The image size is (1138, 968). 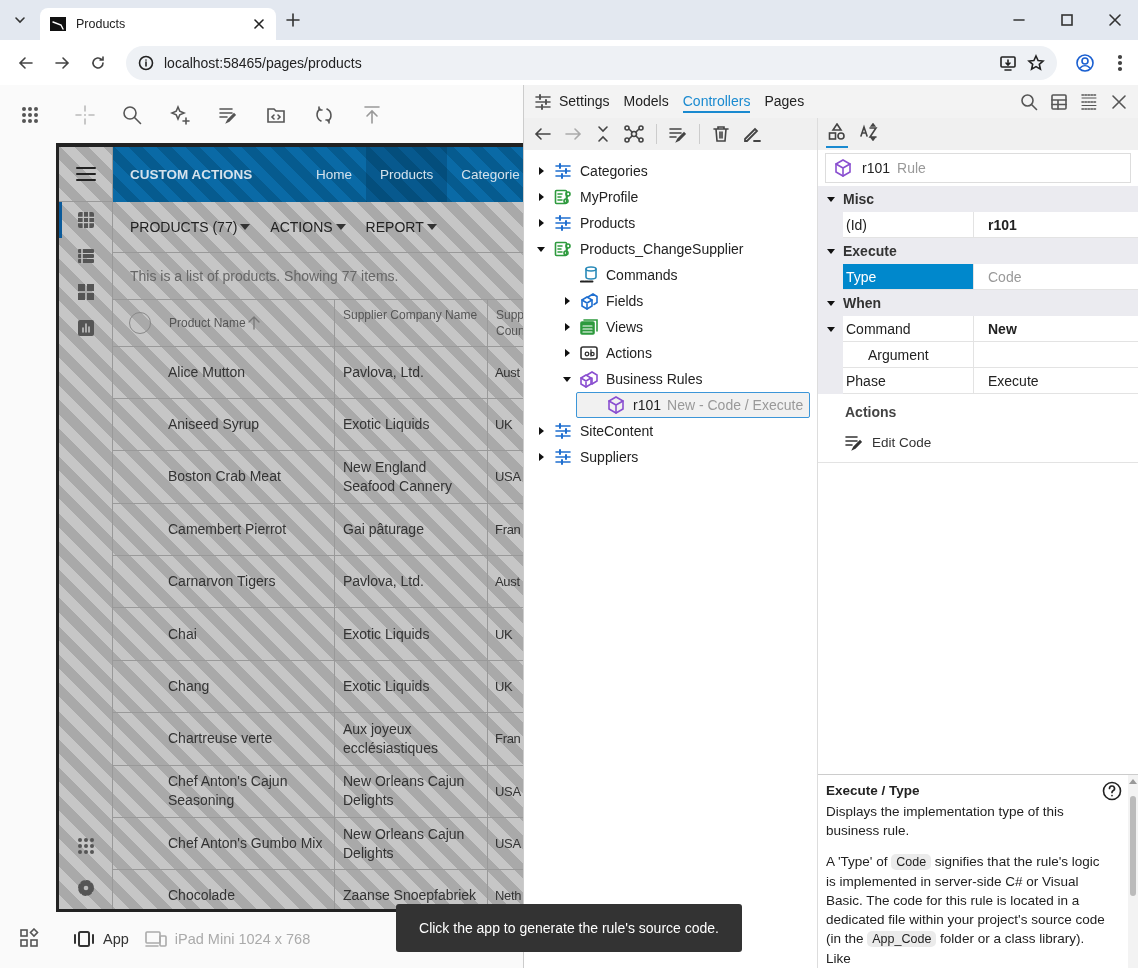 What do you see at coordinates (101, 939) in the screenshot?
I see `device-button: App` at bounding box center [101, 939].